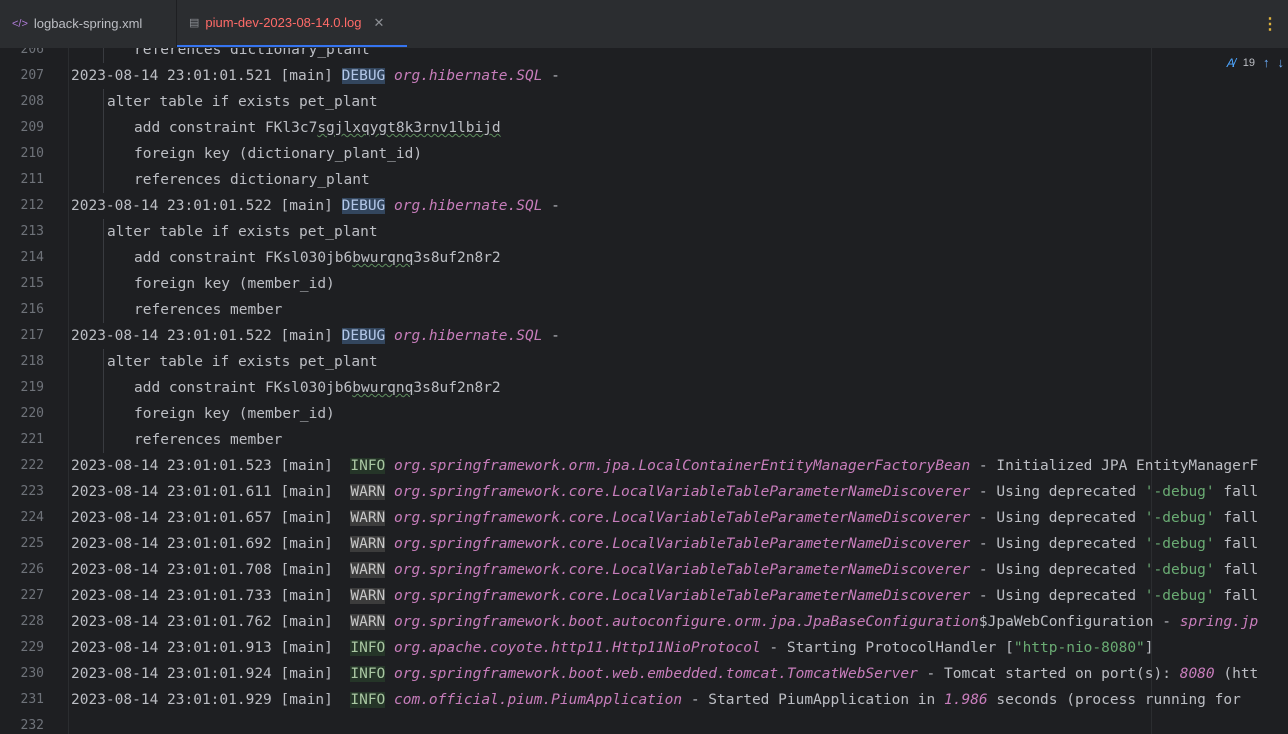 This screenshot has height=734, width=1288. I want to click on line-number: 215, so click(32, 283).